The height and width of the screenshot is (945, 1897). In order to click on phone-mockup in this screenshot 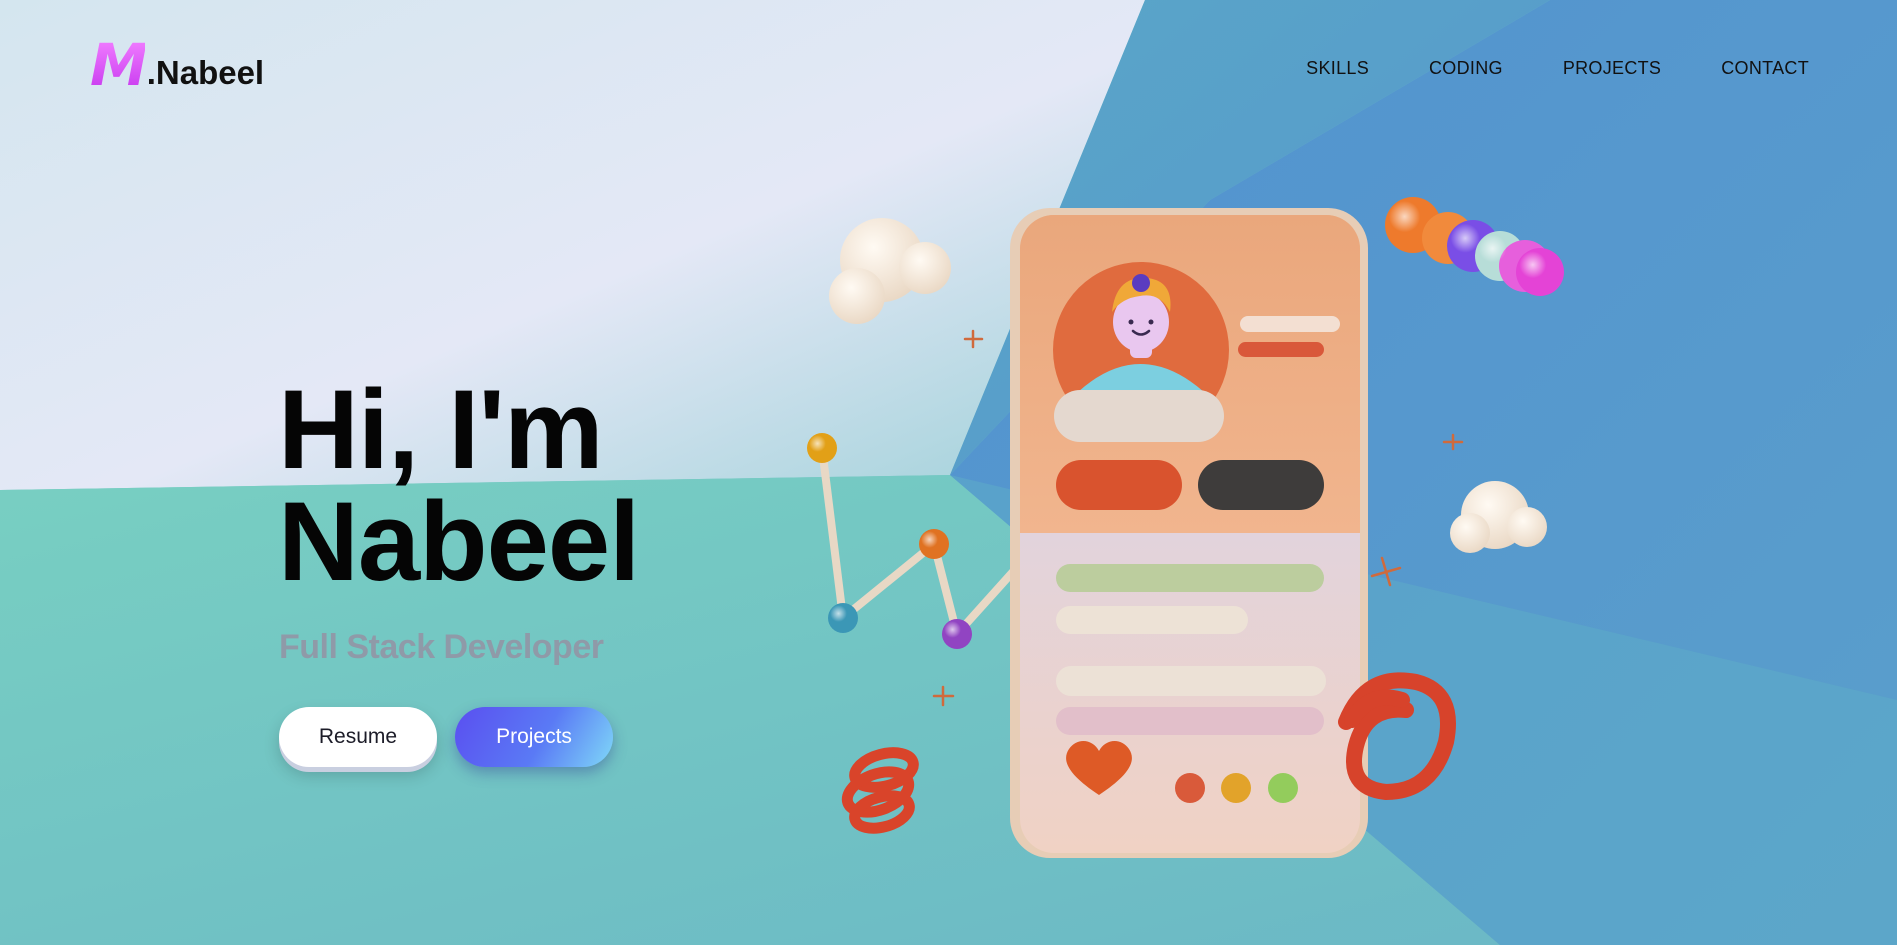, I will do `click(1189, 533)`.